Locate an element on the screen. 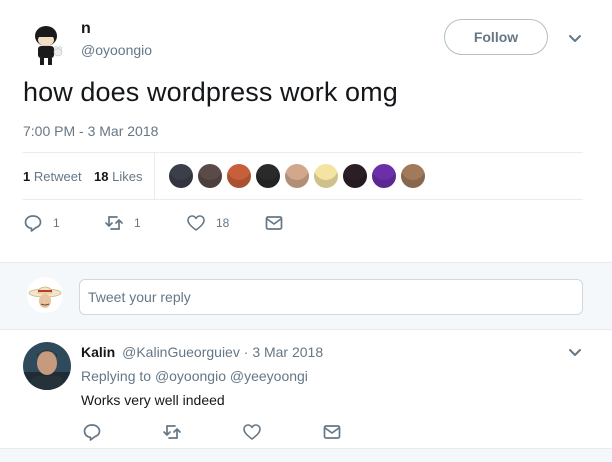 The width and height of the screenshot is (612, 462). reply-input-placeholder: Tweet your reply is located at coordinates (139, 297).